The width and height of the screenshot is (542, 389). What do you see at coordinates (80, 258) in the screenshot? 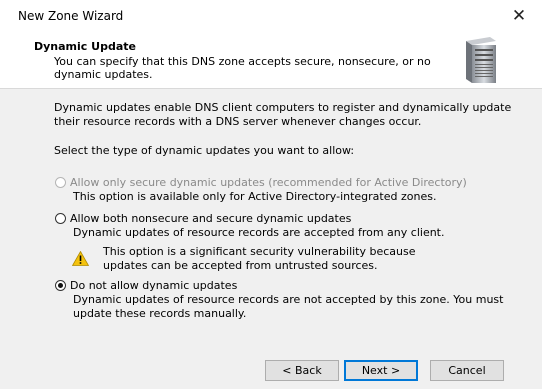
I see `warning-icon` at bounding box center [80, 258].